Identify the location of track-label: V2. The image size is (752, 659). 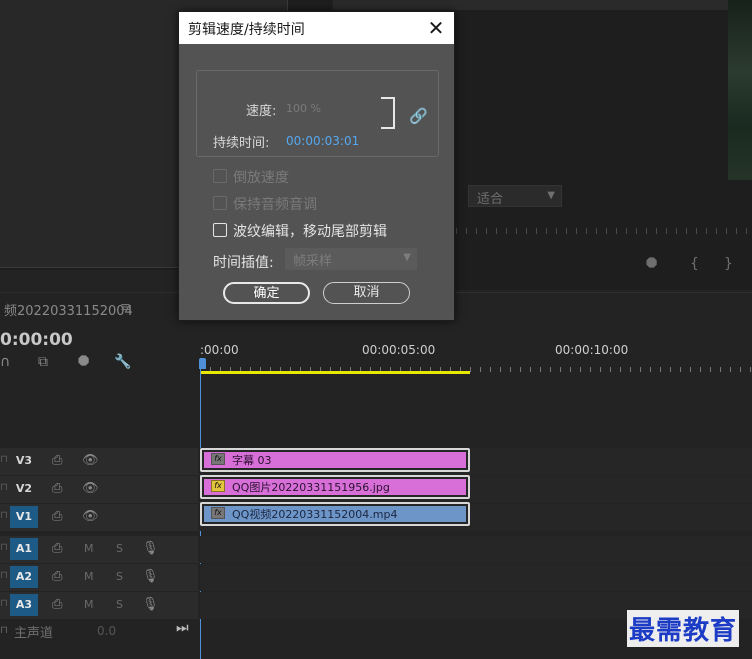
(24, 489).